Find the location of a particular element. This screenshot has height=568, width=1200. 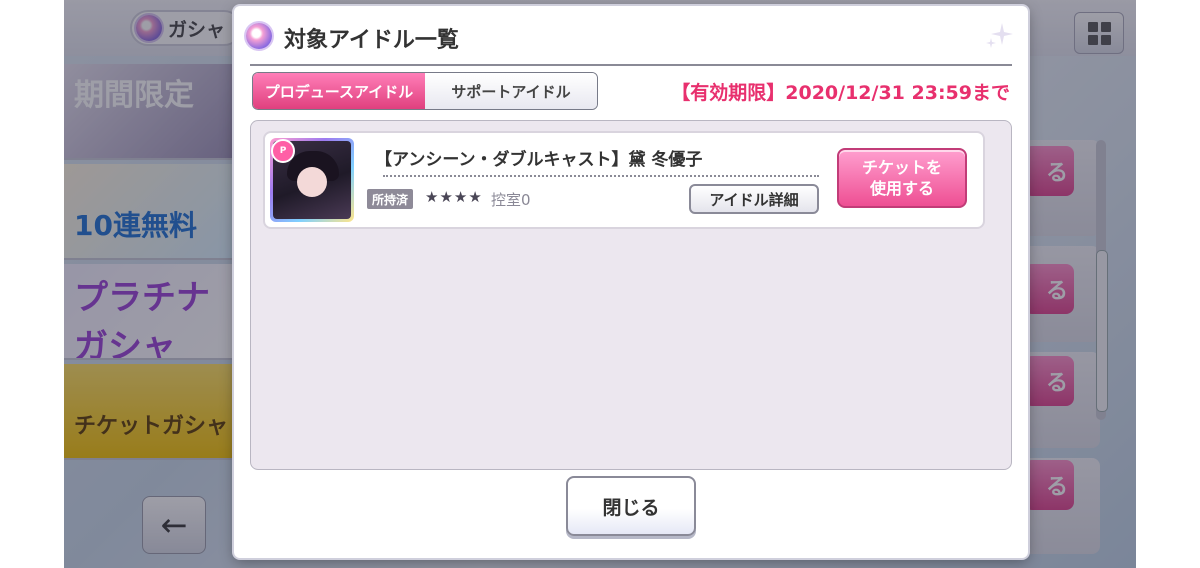

use-ticket-button: チケットを 使用する is located at coordinates (902, 178).